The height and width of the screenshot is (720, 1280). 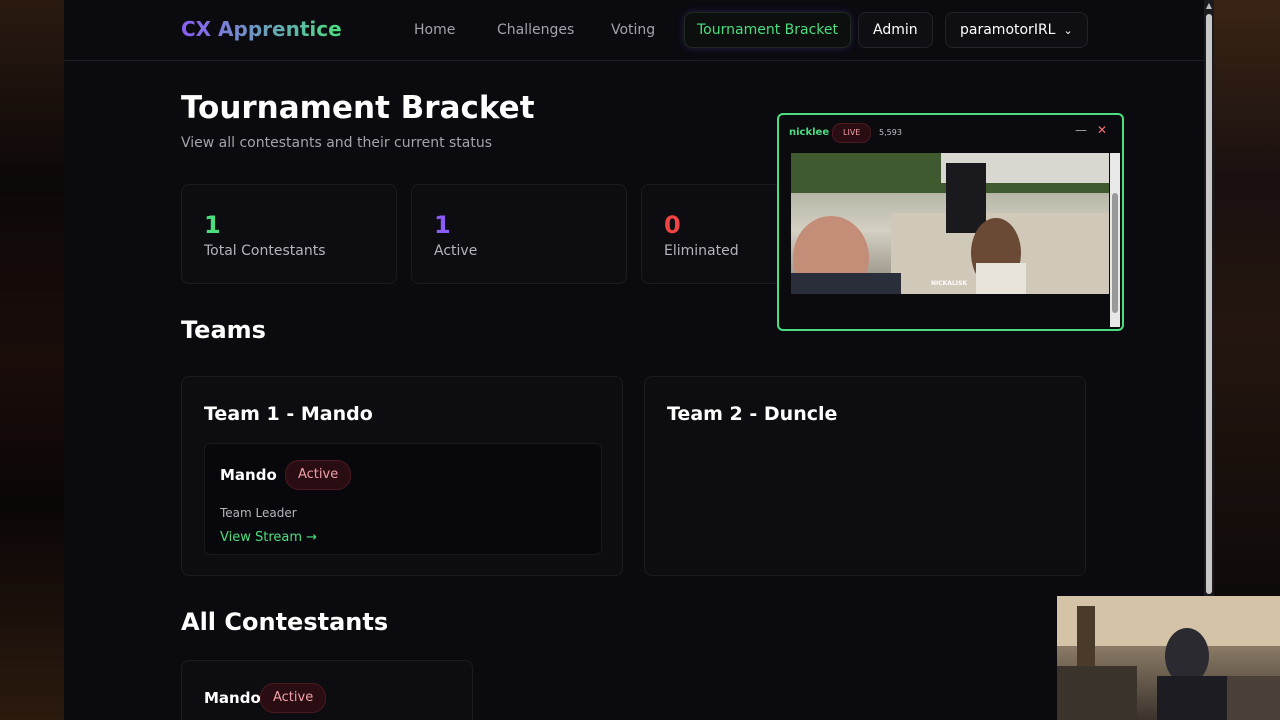 I want to click on view-stream-link: View Stream →, so click(x=268, y=537).